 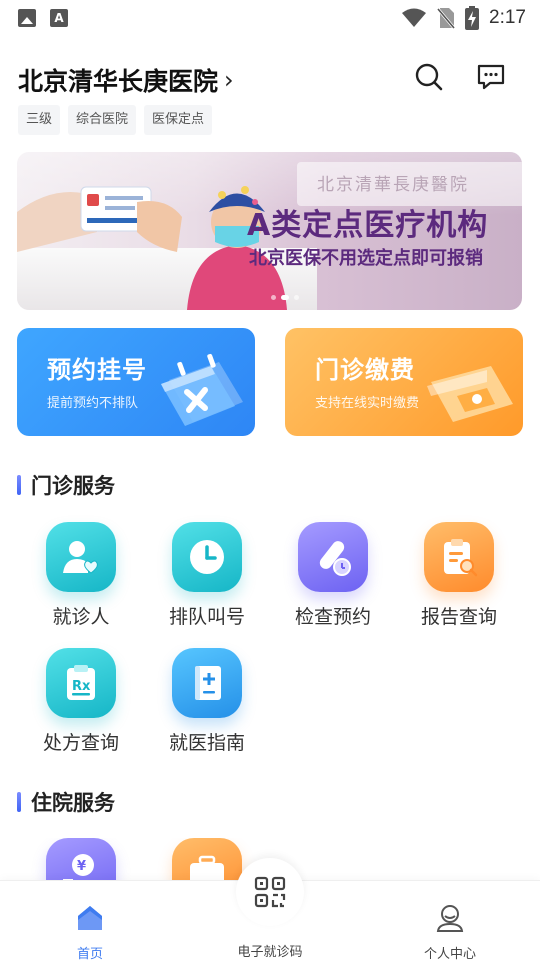 I want to click on hand-card-illustration, so click(x=99, y=219).